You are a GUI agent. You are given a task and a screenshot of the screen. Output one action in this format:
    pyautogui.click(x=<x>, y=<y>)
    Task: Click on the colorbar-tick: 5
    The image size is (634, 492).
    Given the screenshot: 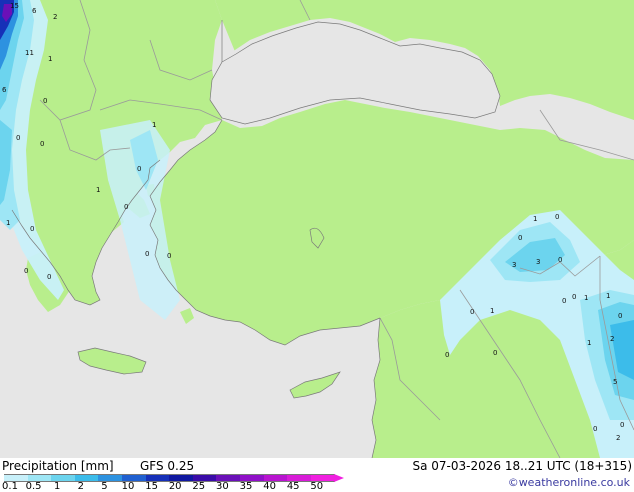 What is the action you would take?
    pyautogui.click(x=104, y=486)
    